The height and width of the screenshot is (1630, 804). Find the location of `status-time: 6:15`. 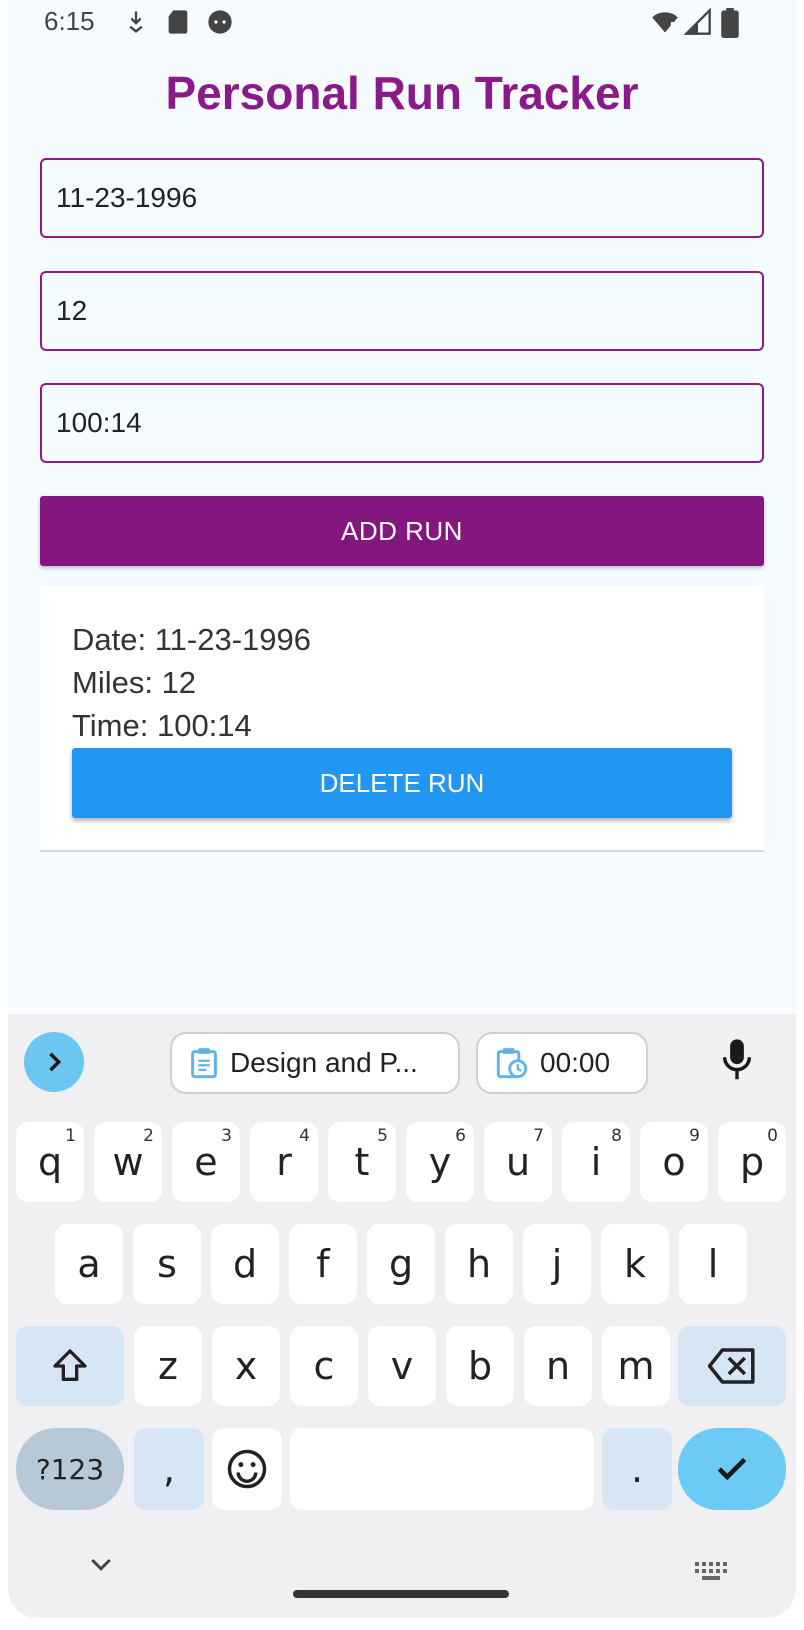

status-time: 6:15 is located at coordinates (69, 21).